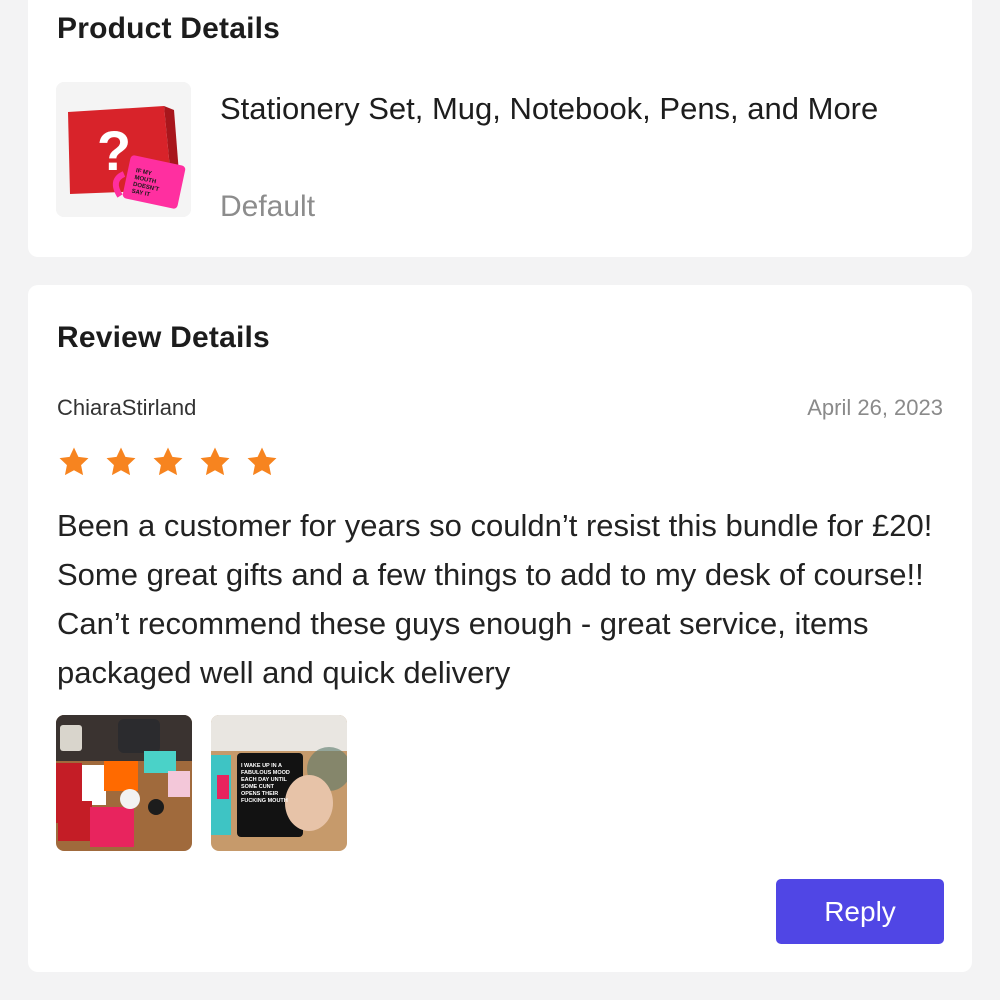  Describe the element at coordinates (264, 780) in the screenshot. I see `svg-text: EACH DAY UNTIL` at that location.